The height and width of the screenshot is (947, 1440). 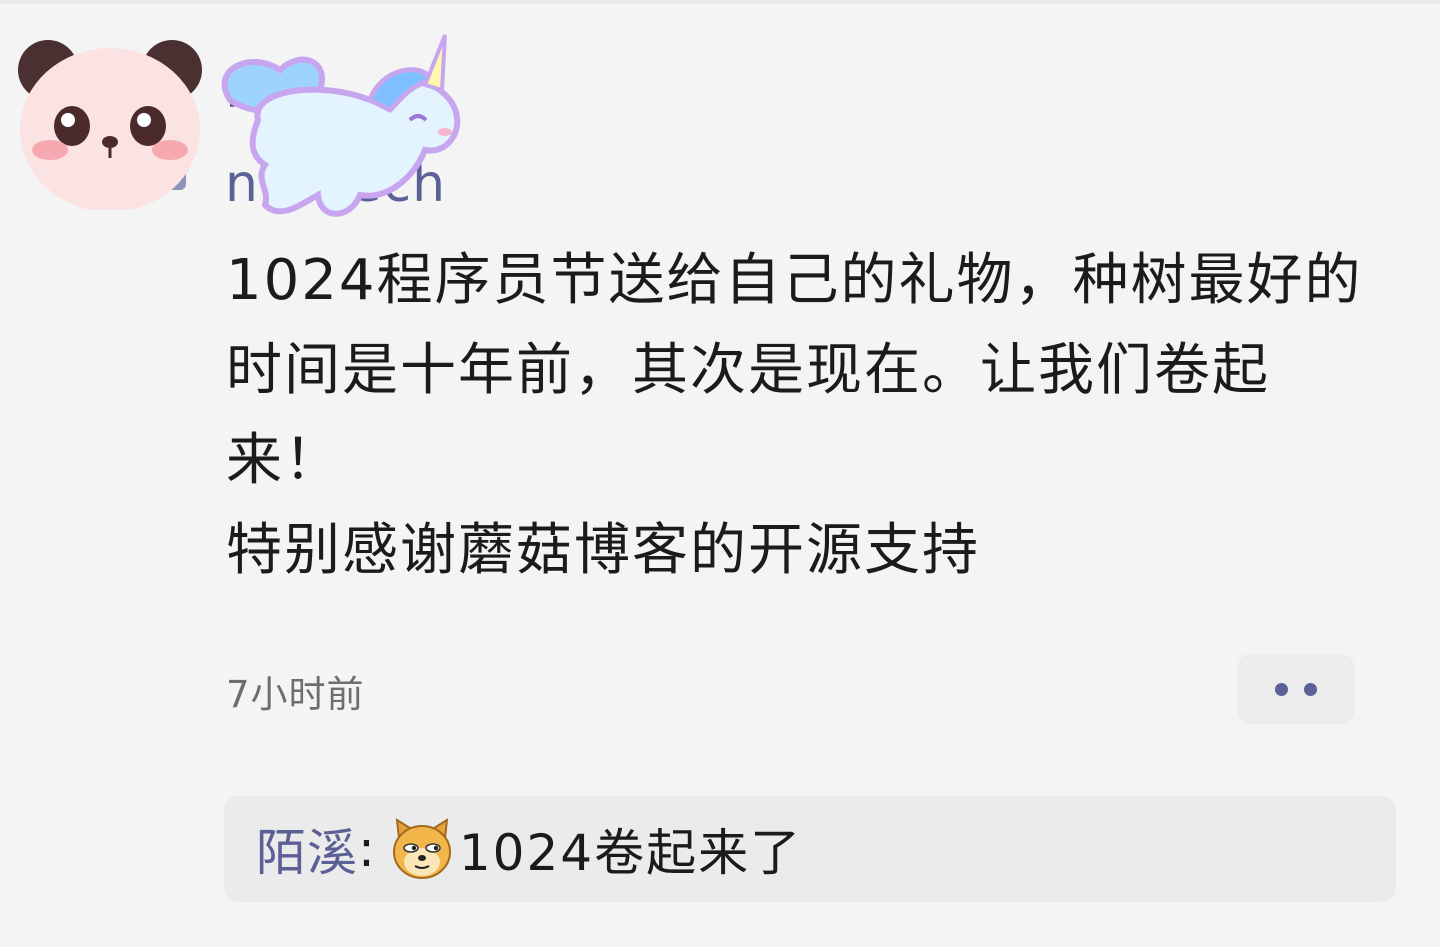 I want to click on more-dots-icon, so click(x=1281, y=689).